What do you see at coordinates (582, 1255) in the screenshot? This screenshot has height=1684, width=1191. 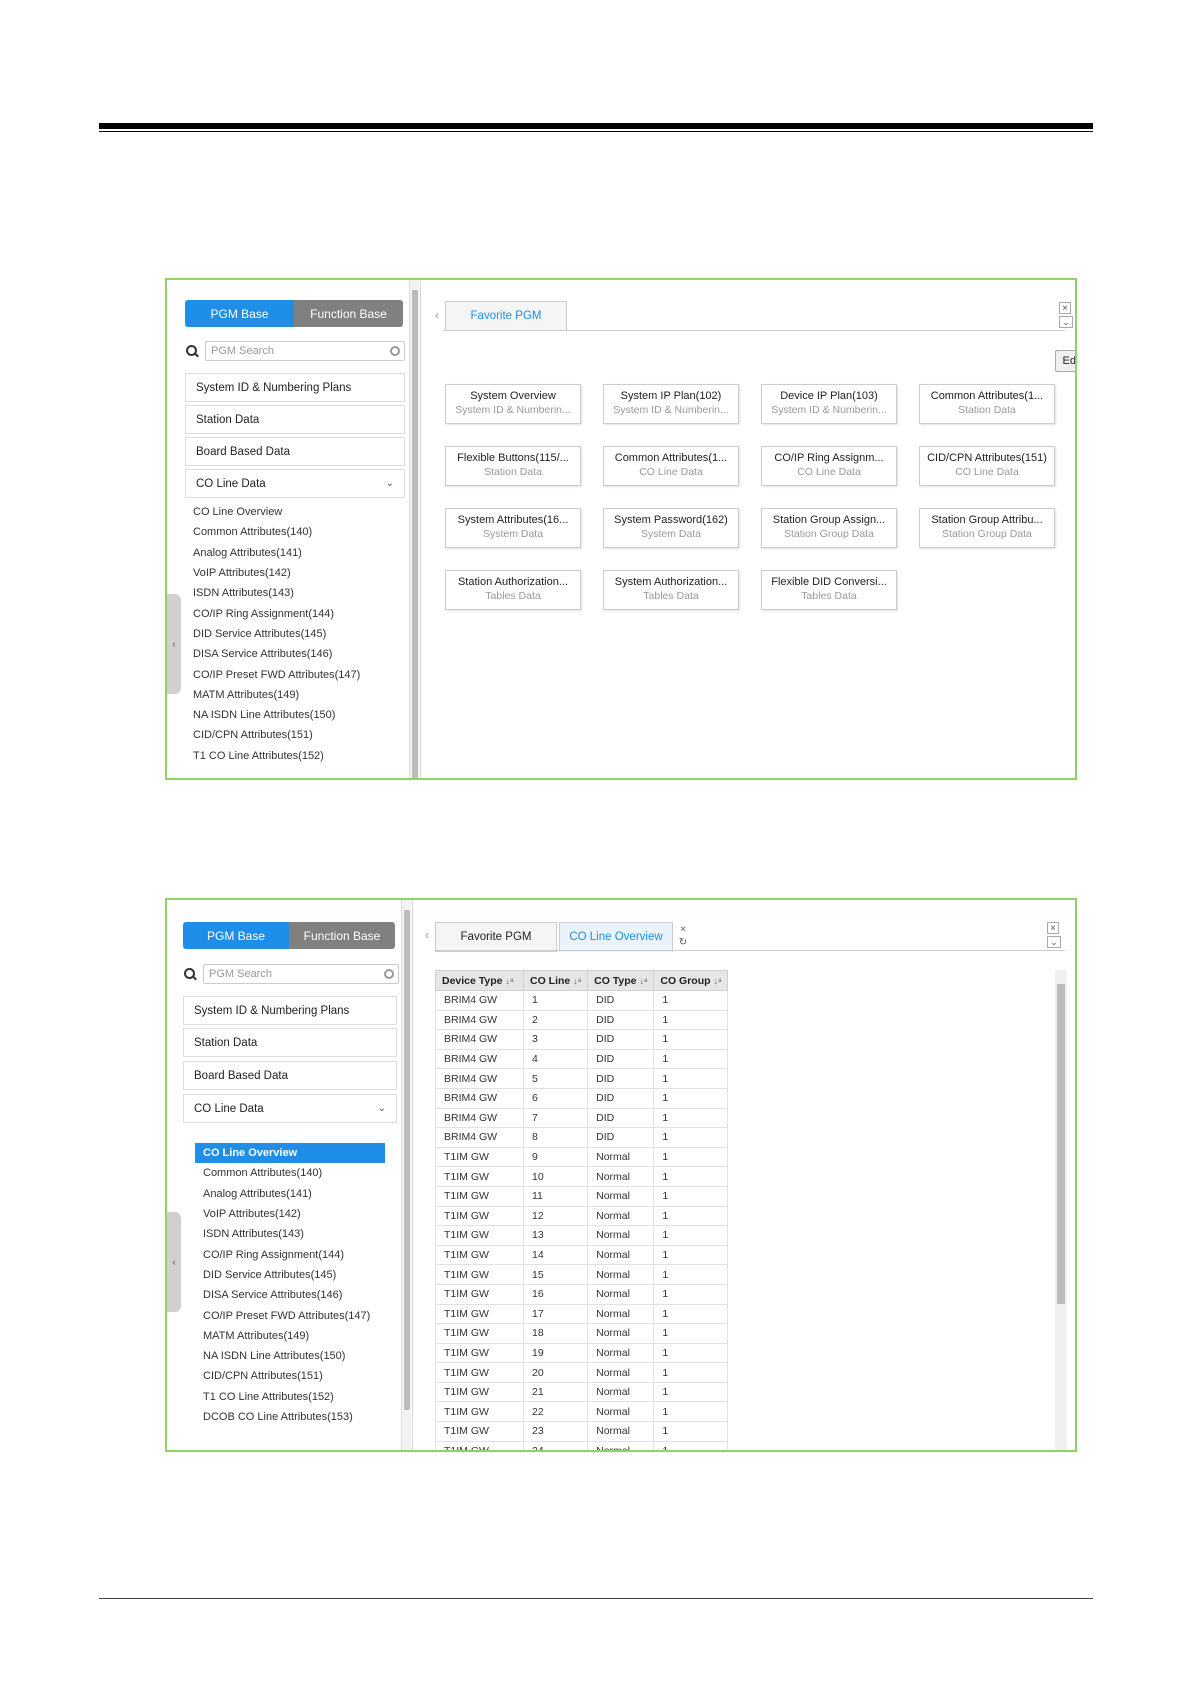 I see `table-row: T1IM GW 14 Normal 1` at bounding box center [582, 1255].